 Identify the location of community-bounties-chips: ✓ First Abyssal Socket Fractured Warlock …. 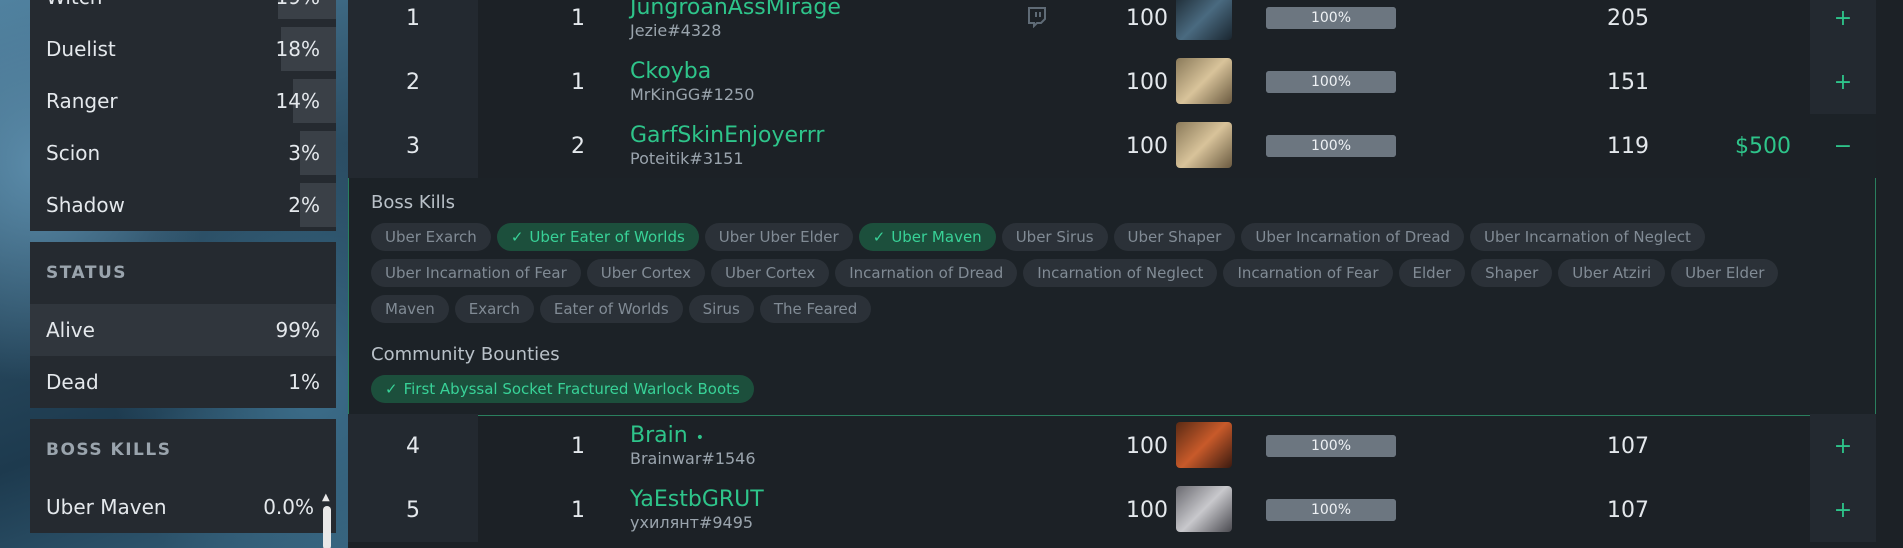
(1093, 389).